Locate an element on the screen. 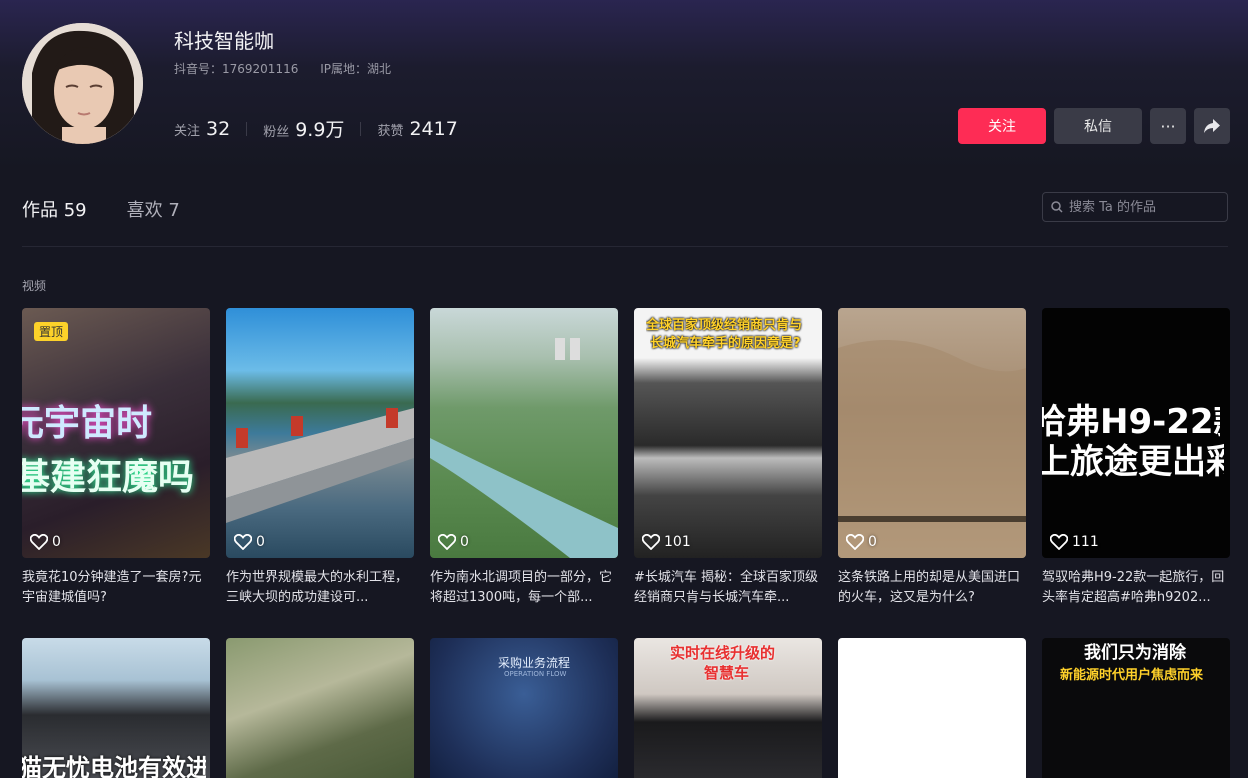  search-input is located at coordinates (1144, 207).